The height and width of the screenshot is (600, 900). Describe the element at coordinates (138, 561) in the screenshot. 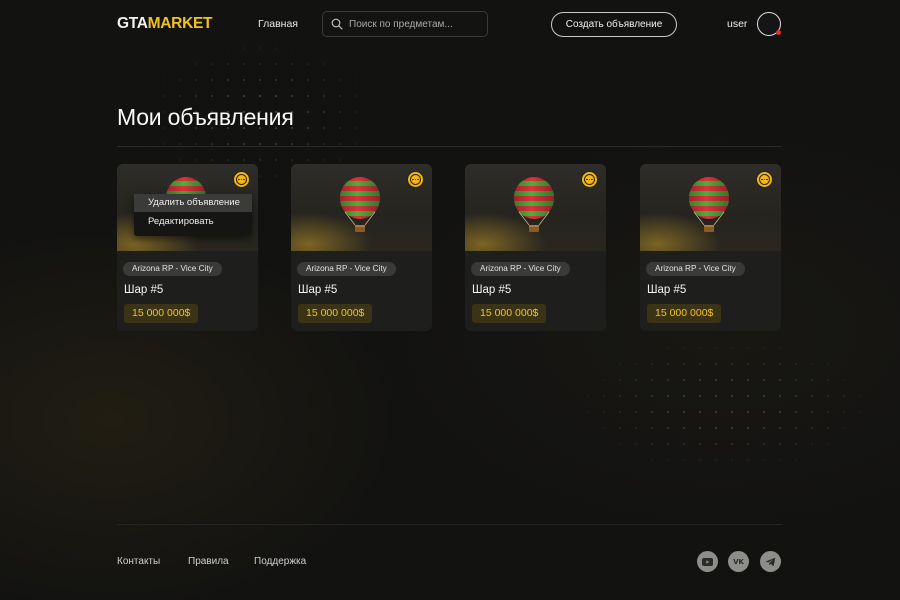

I see `footer-link-contacts: Контакты` at that location.